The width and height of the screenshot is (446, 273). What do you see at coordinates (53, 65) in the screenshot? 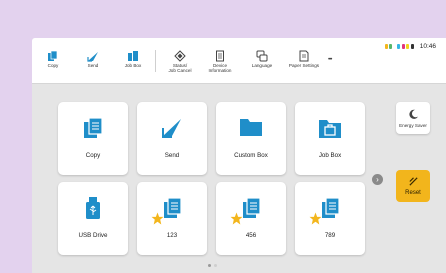
I see `toolbar-copy-label: Copy` at bounding box center [53, 65].